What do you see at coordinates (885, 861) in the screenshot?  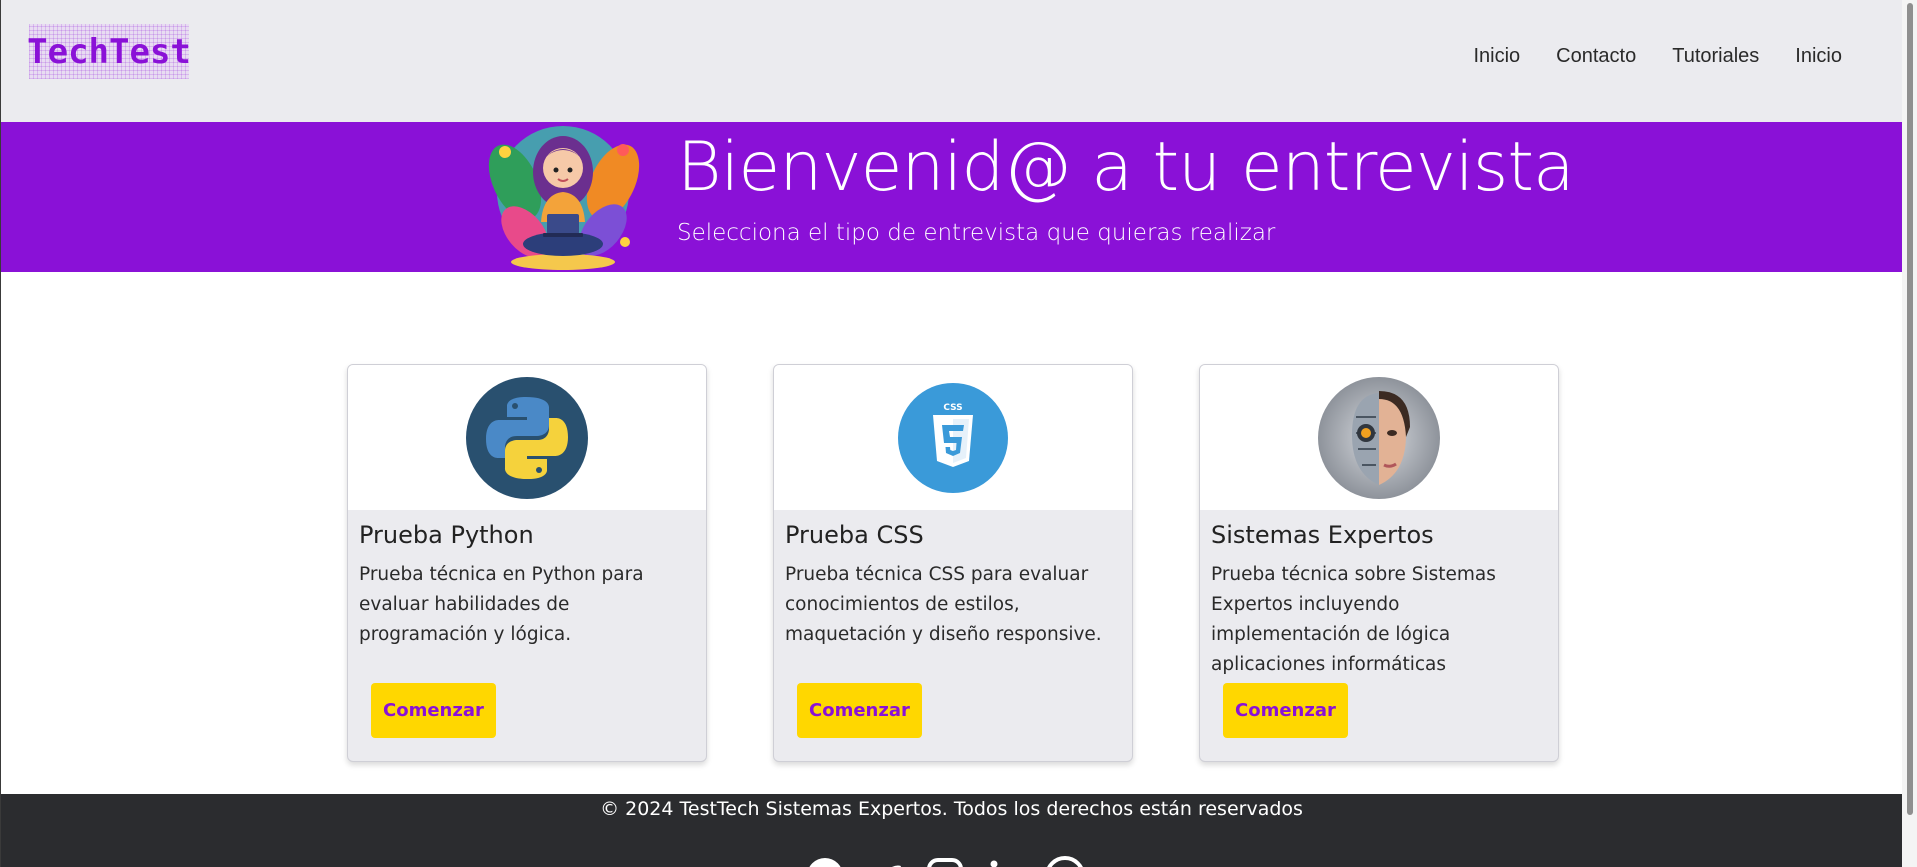 I see `twitter-icon` at bounding box center [885, 861].